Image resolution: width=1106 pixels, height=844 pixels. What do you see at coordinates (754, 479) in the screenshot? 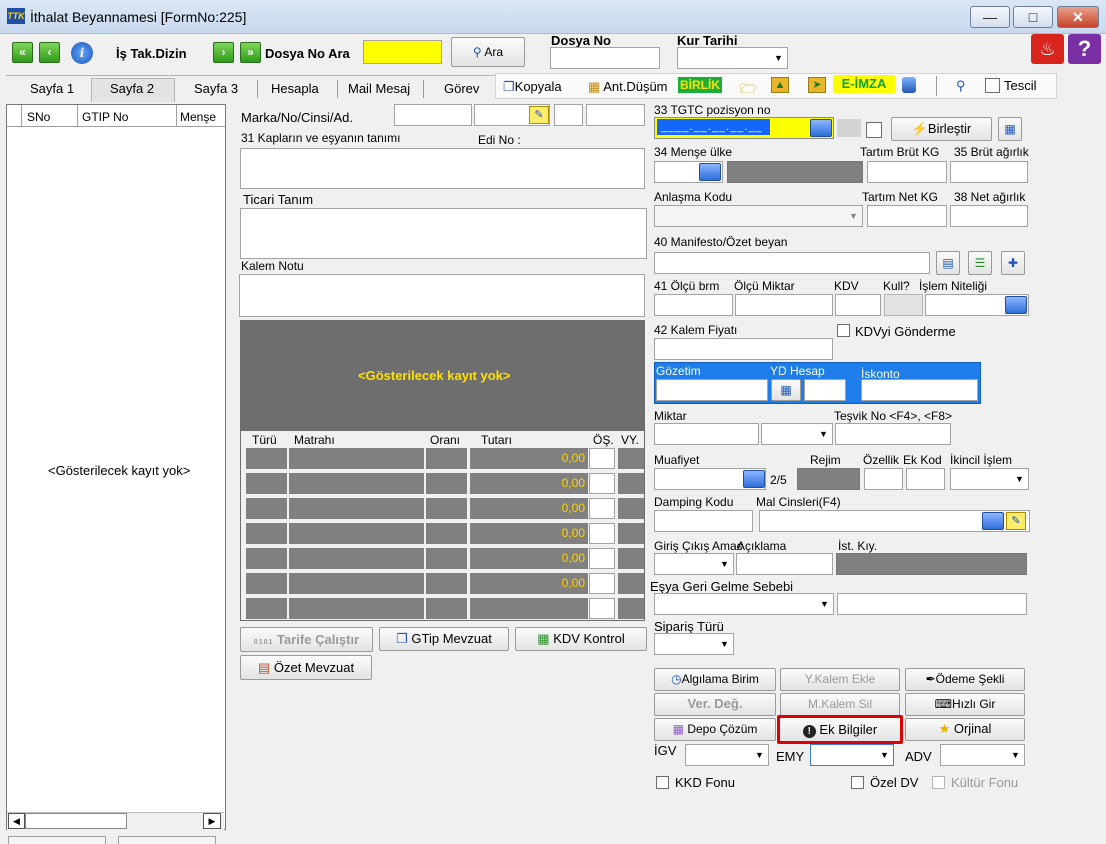
I see `muafiyet-picker-icon` at bounding box center [754, 479].